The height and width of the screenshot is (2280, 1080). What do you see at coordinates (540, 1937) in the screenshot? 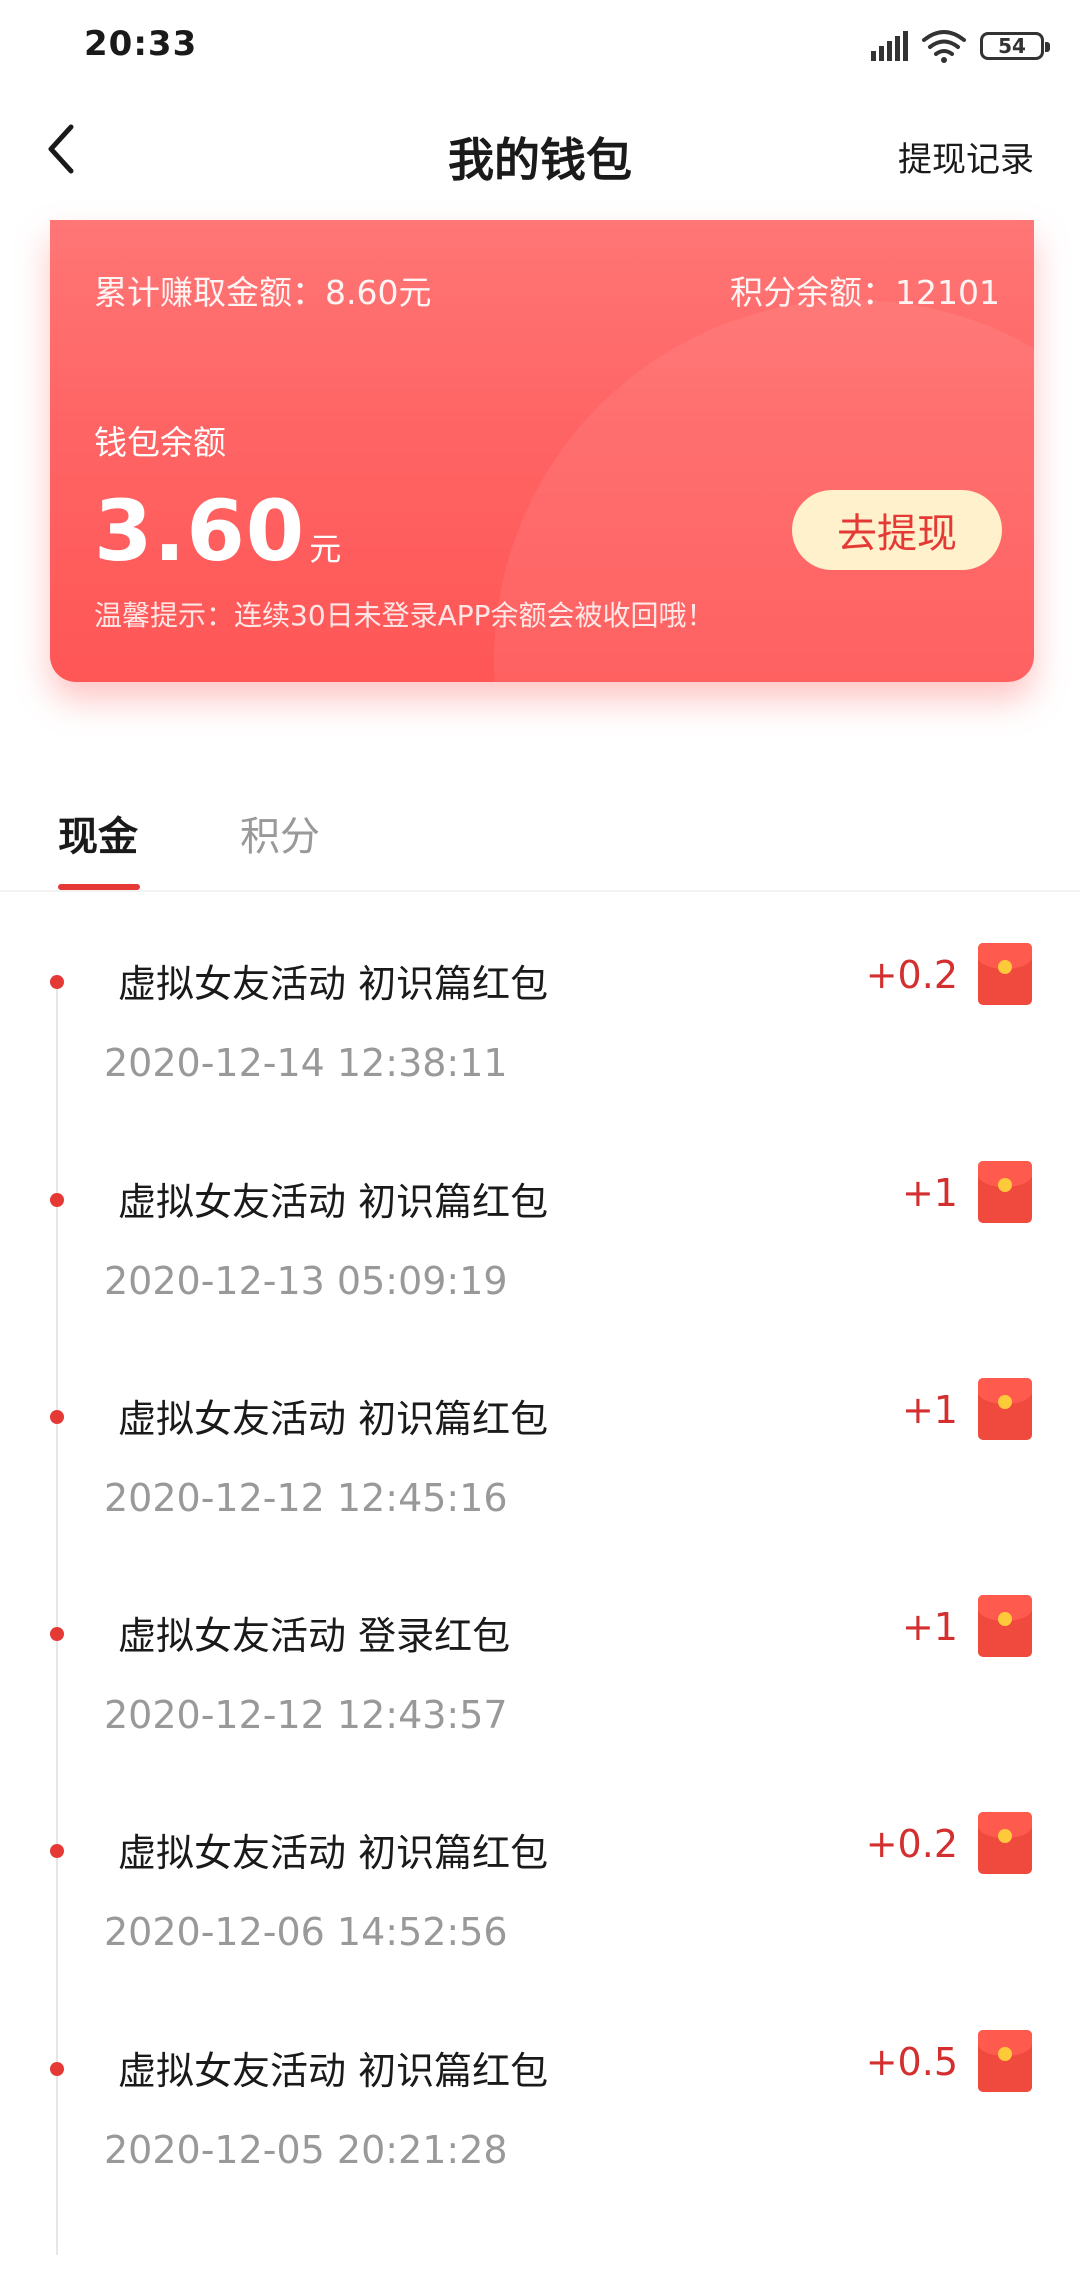
I see `list-item: 虚拟女友活动 初识篇红包 2020-12-06 14:52:56 +0.2` at bounding box center [540, 1937].